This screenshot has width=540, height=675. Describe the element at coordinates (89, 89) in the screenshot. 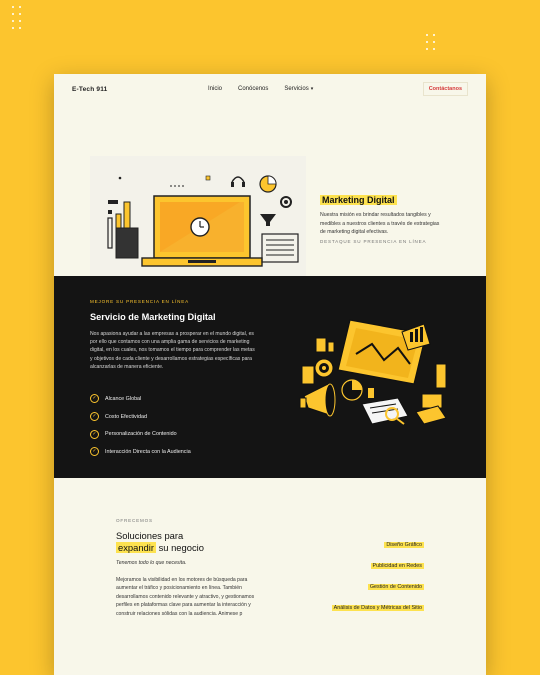

I see `brand-logo: E-Tech 911` at that location.